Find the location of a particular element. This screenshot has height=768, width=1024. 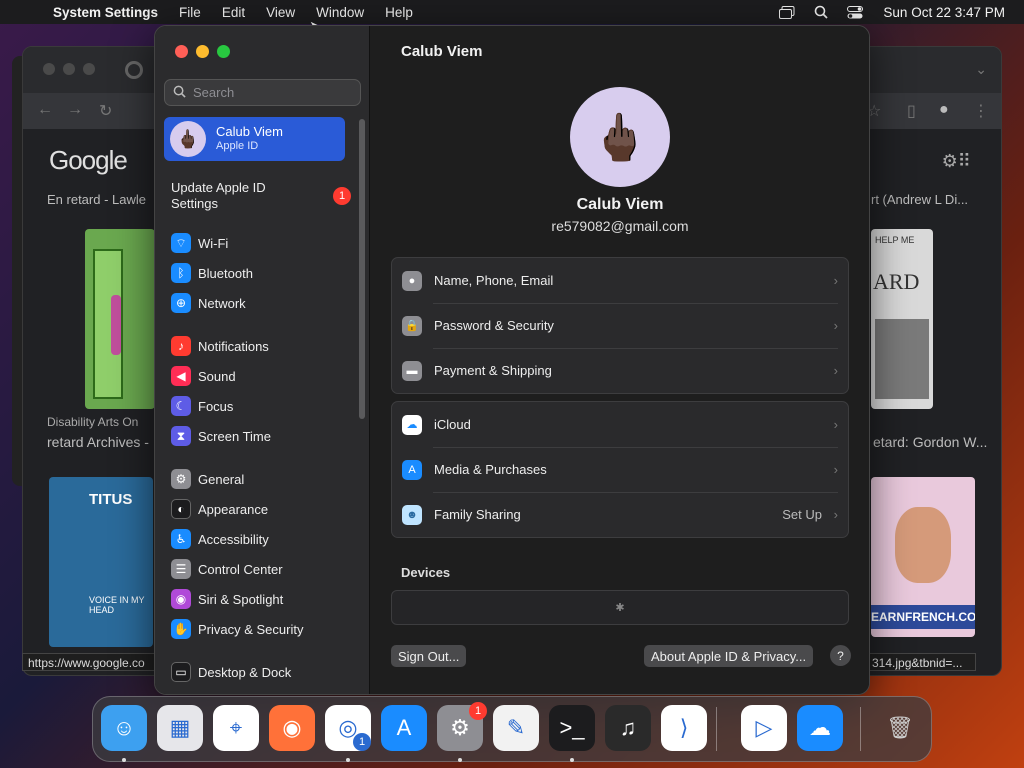

trash-icon: 🗑 is located at coordinates (900, 728).